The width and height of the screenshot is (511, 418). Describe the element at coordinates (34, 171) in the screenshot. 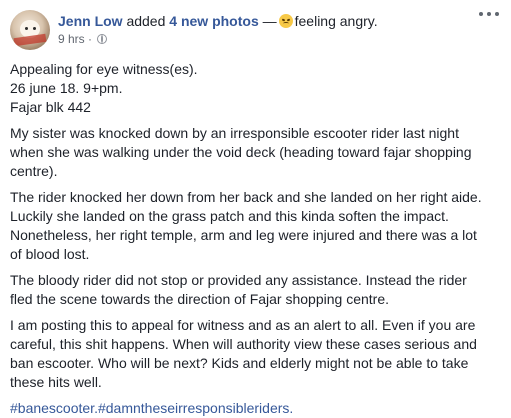

I see `text-line: centre).` at that location.